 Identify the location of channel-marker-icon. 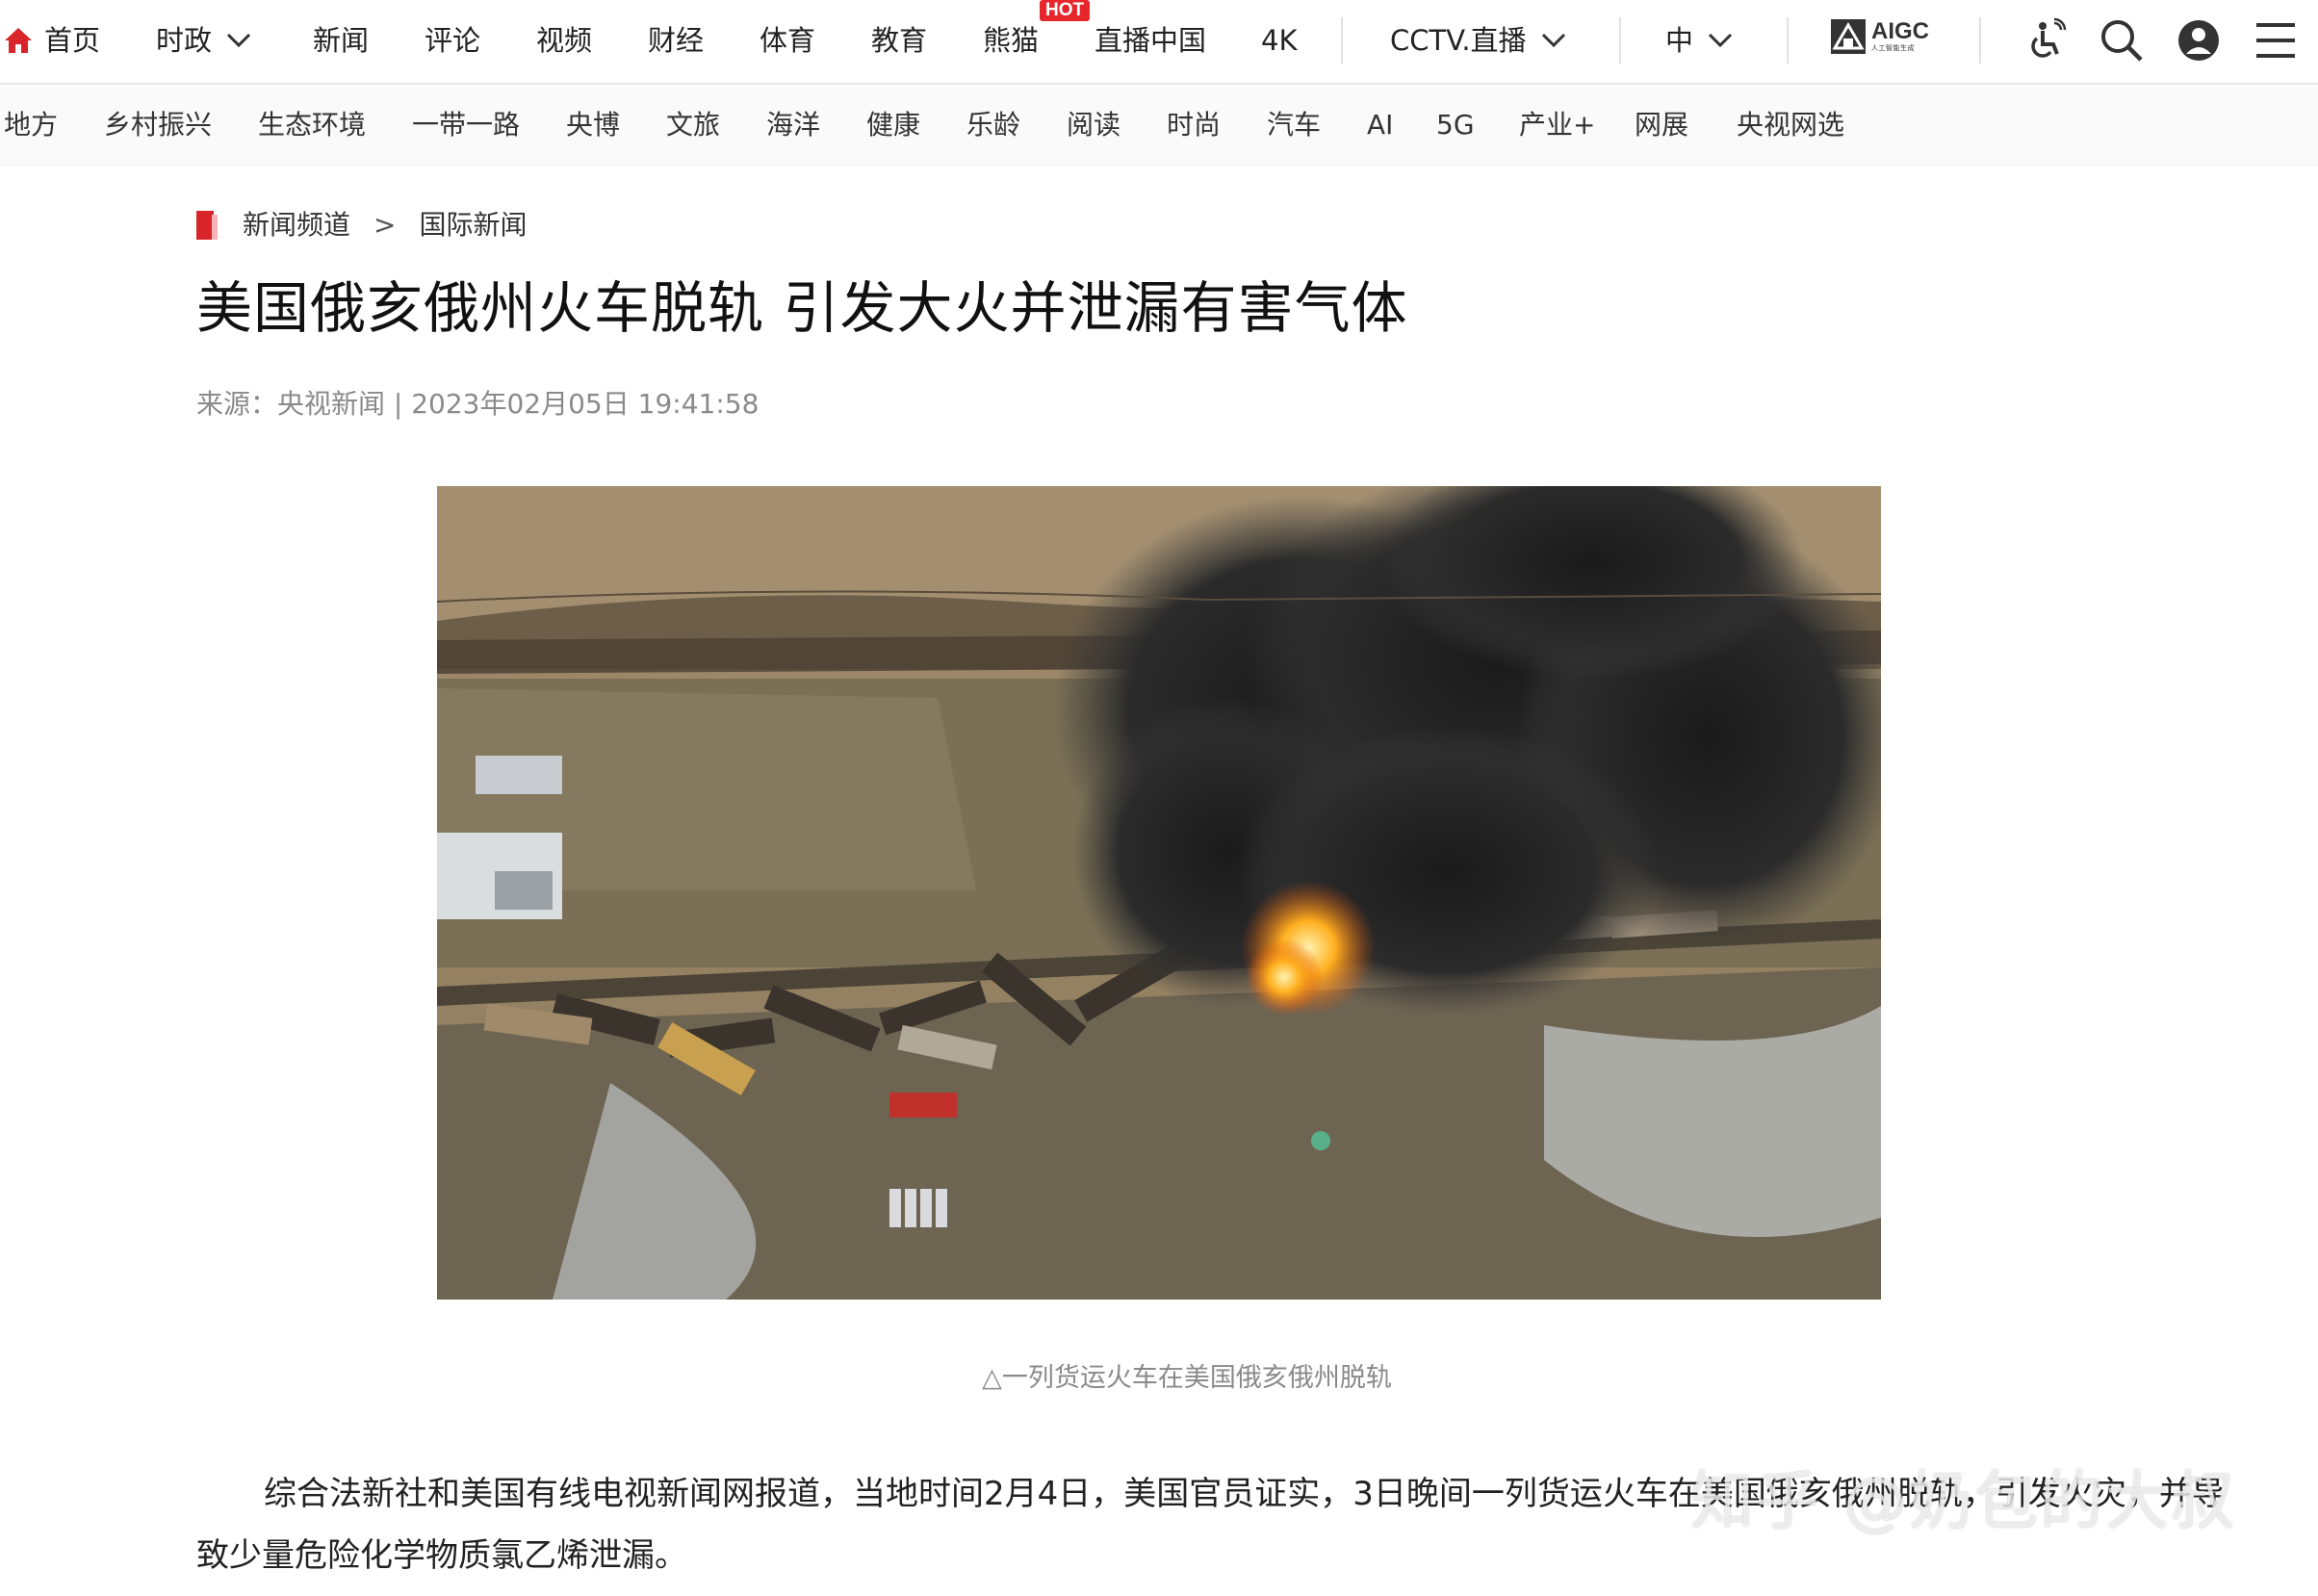
(207, 225).